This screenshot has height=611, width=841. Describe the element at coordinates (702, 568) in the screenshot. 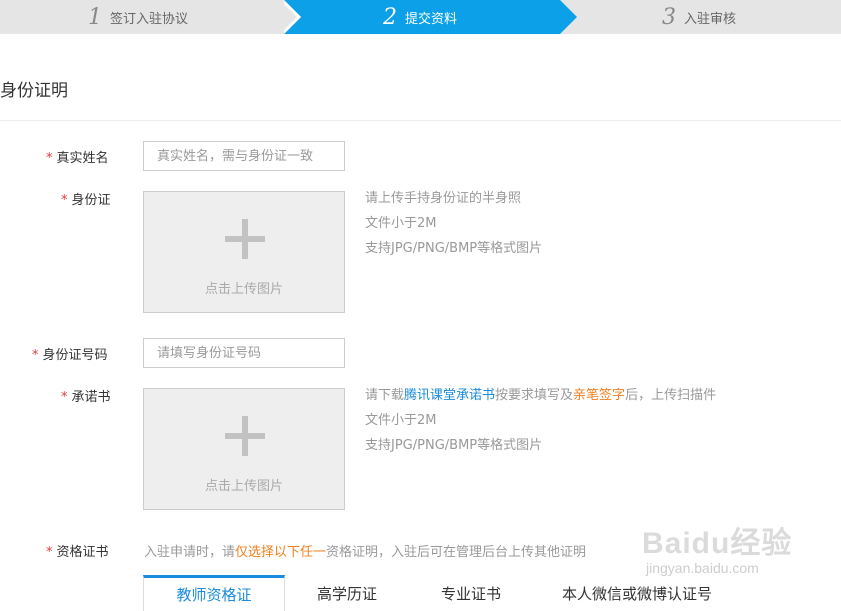

I see `watermark-url: jingyan.baidu.com` at that location.